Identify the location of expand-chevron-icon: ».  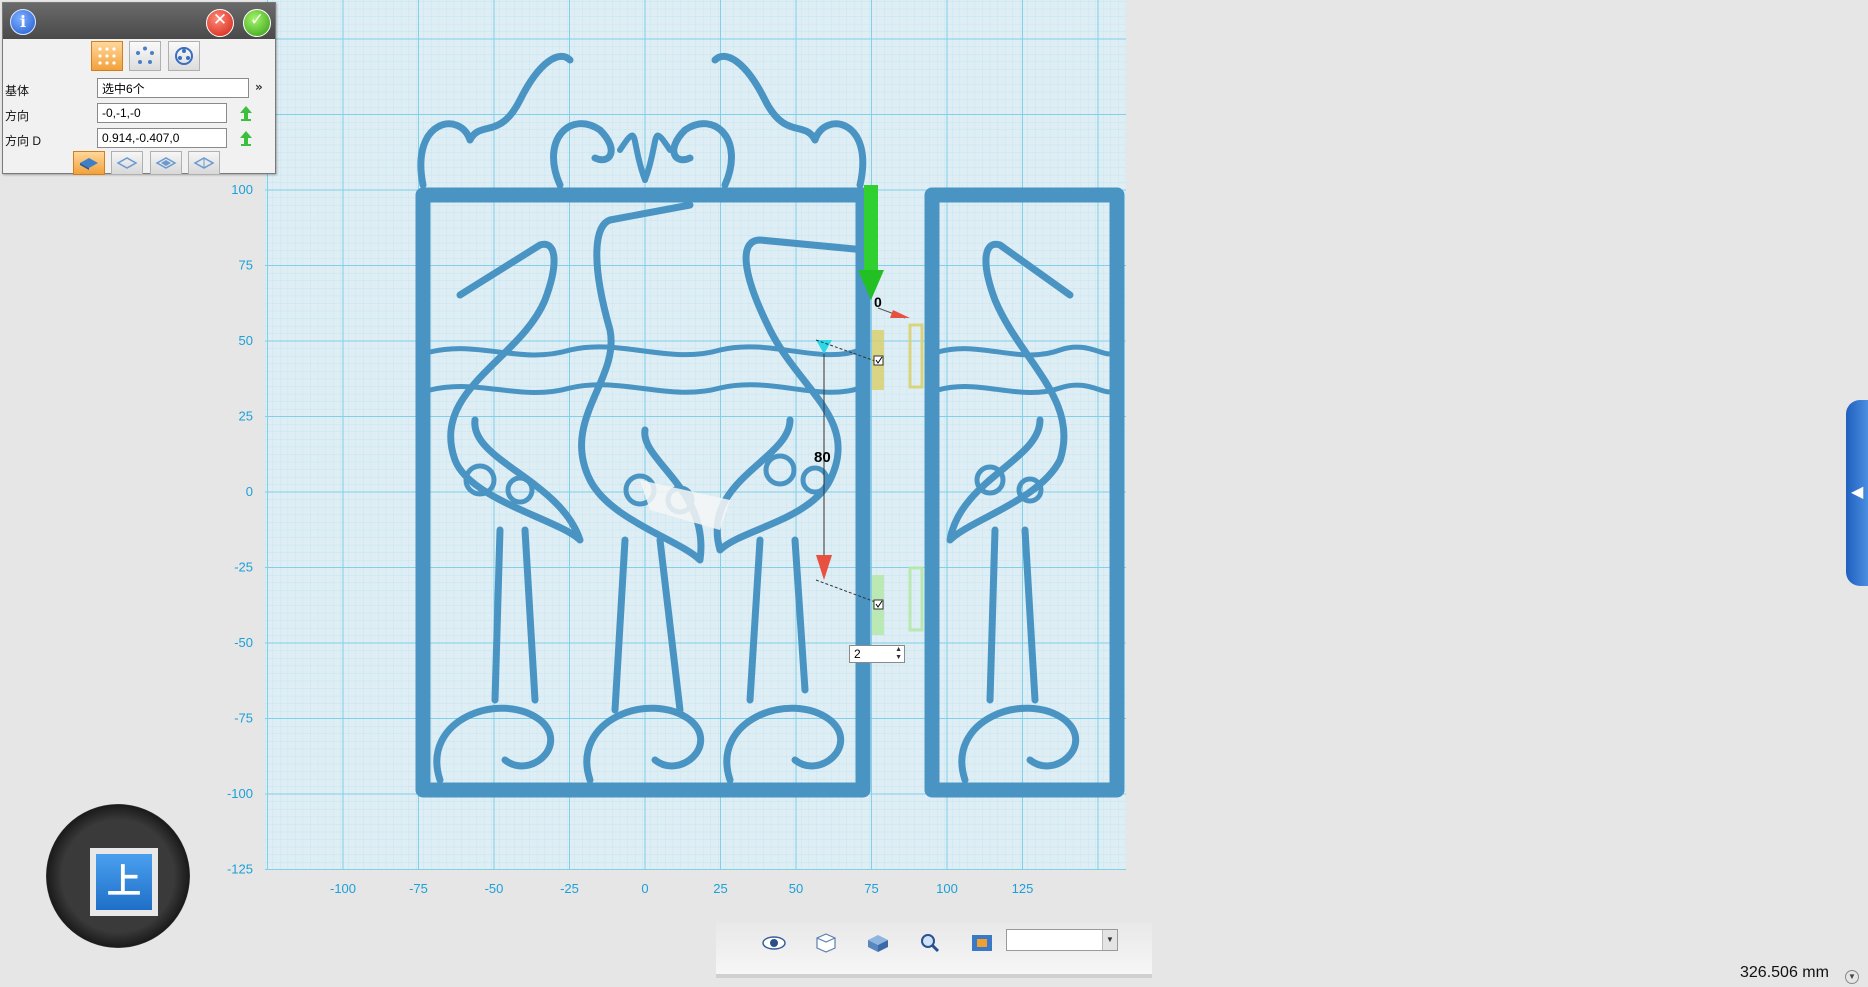
(259, 87).